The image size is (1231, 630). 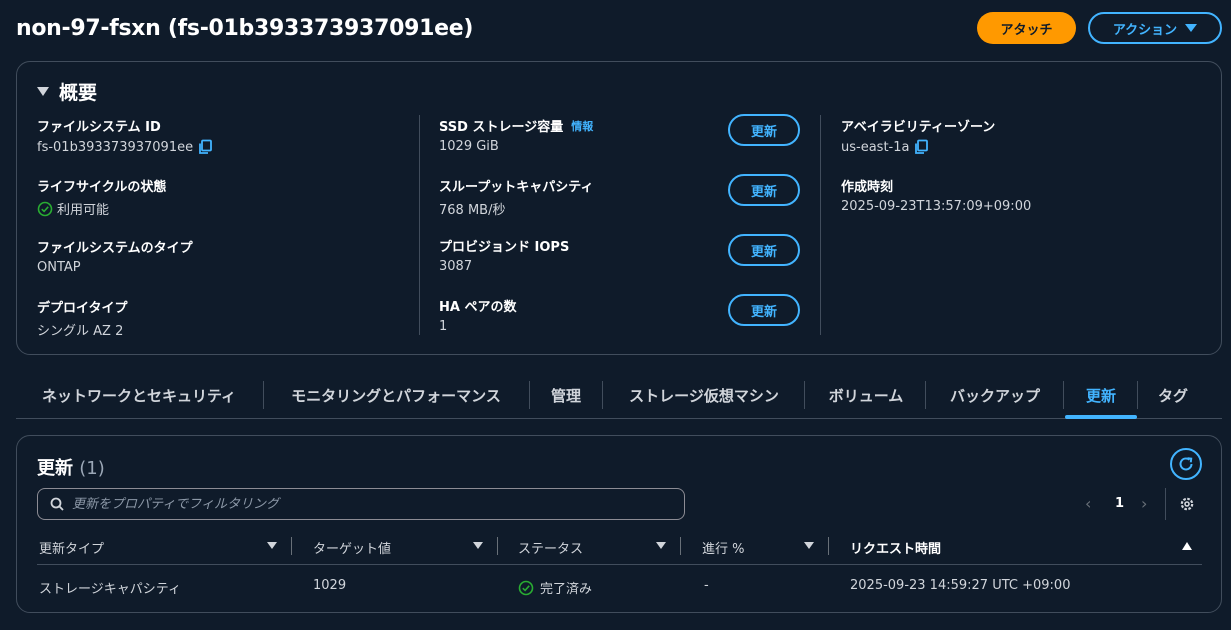 I want to click on cell-progress: -, so click(x=706, y=585).